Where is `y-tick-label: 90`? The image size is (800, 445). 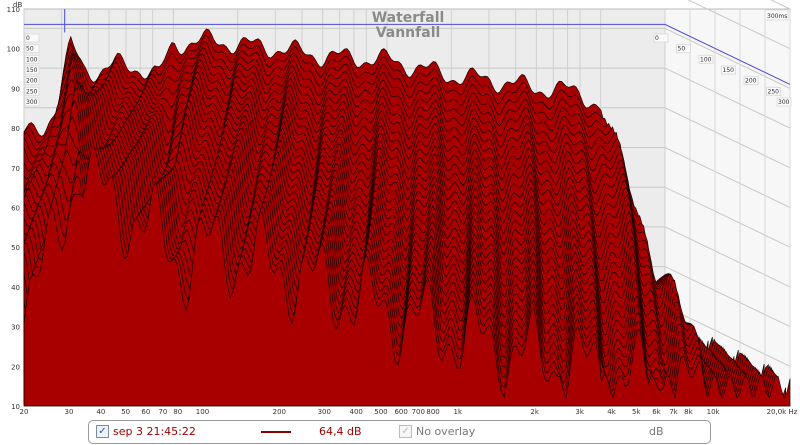 y-tick-label: 90 is located at coordinates (15, 89).